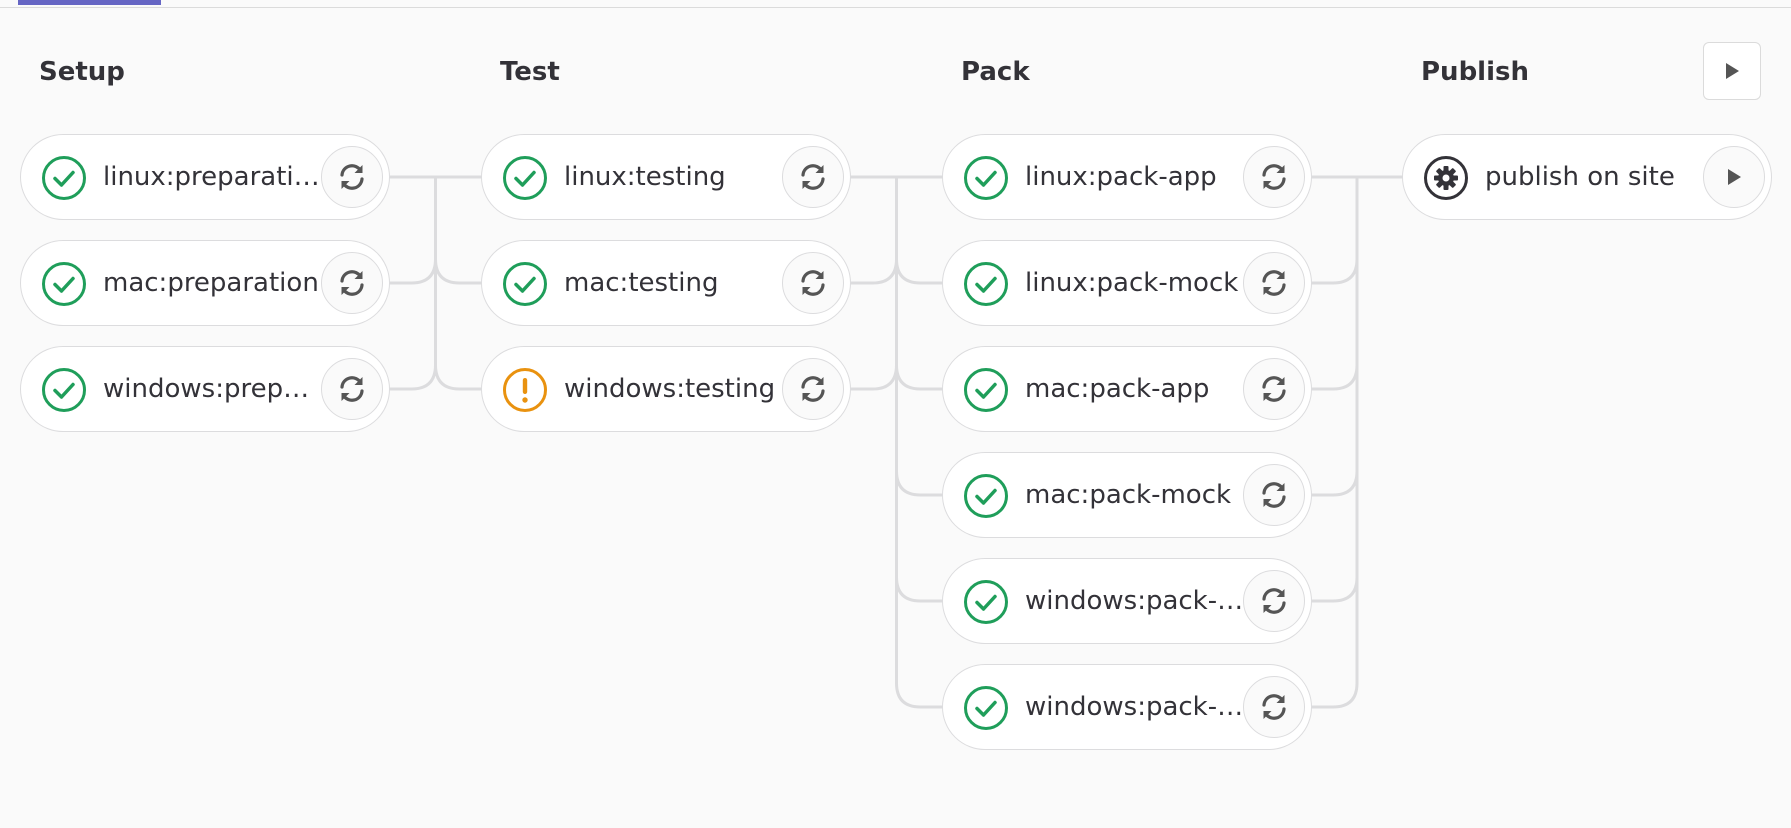  I want to click on stage-play-all-button, so click(1732, 71).